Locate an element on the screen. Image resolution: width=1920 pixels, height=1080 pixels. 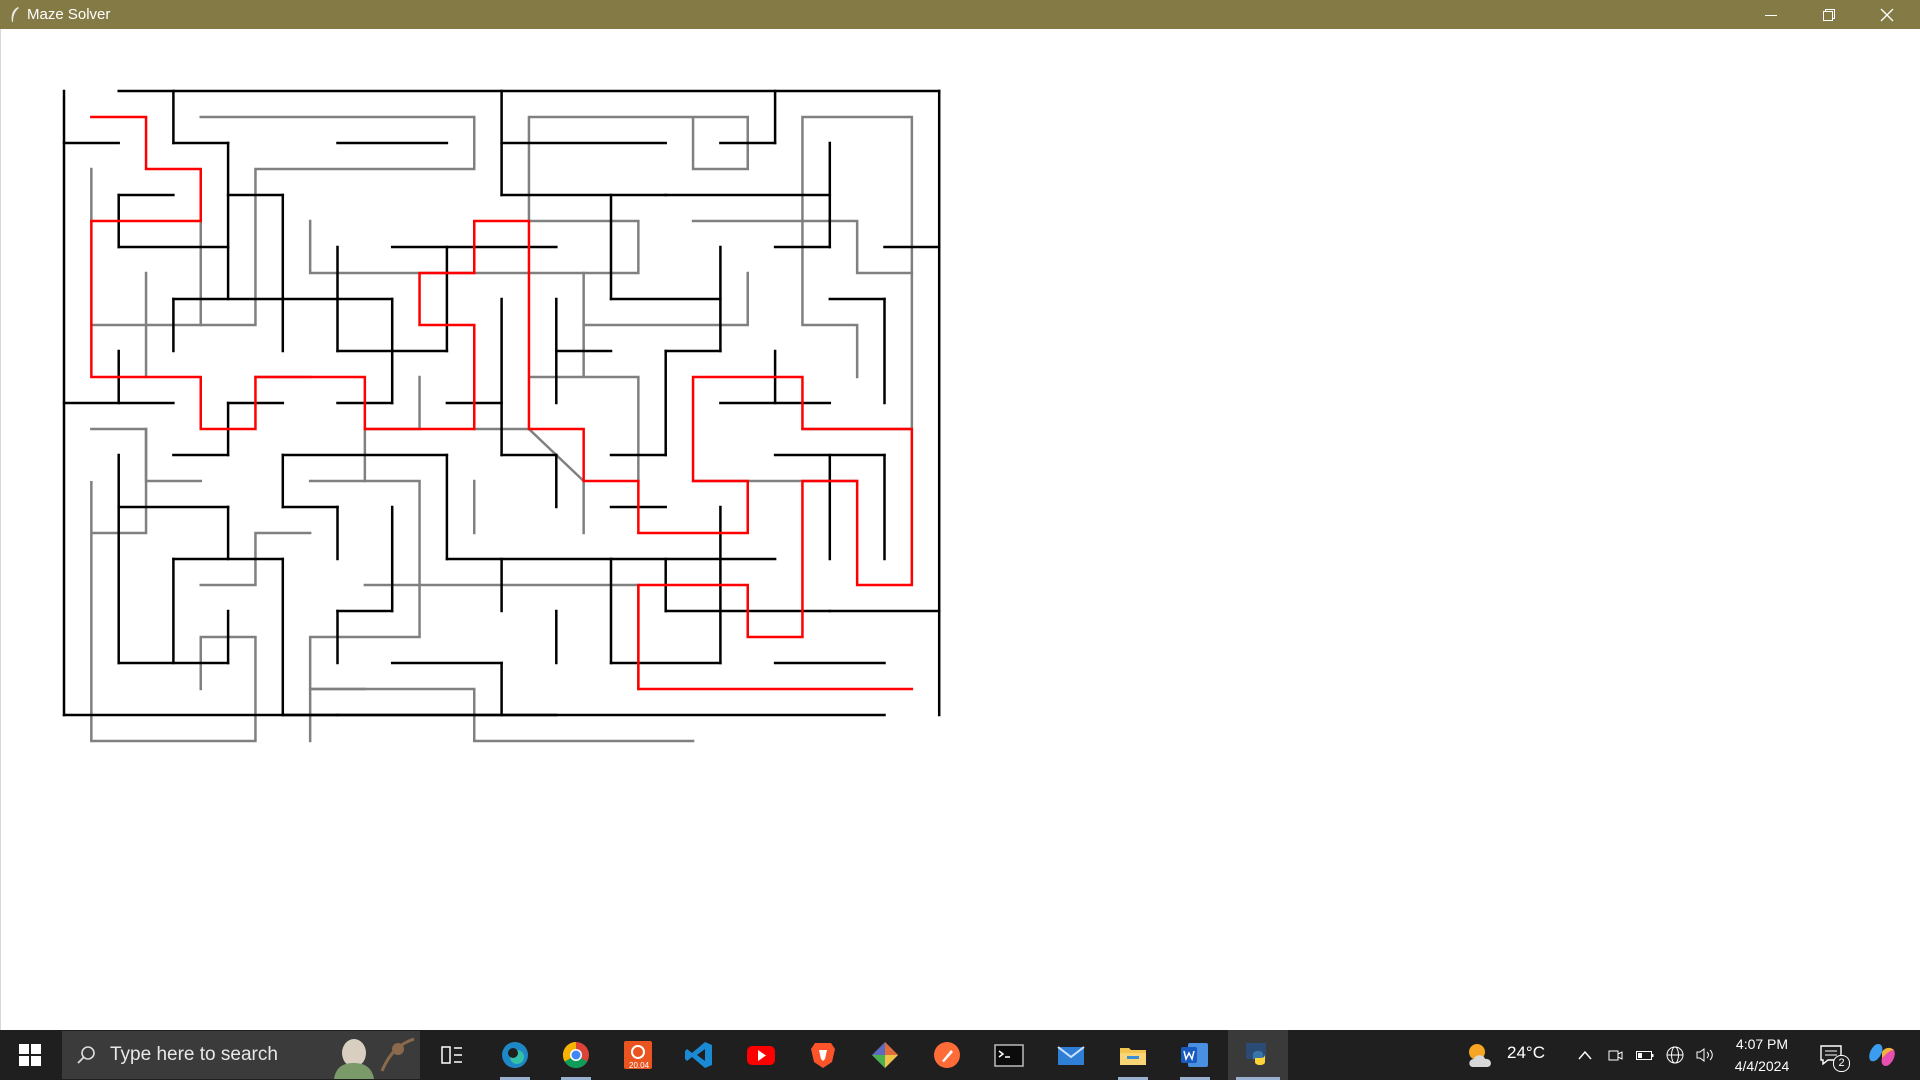
battery-icon is located at coordinates (1645, 1055).